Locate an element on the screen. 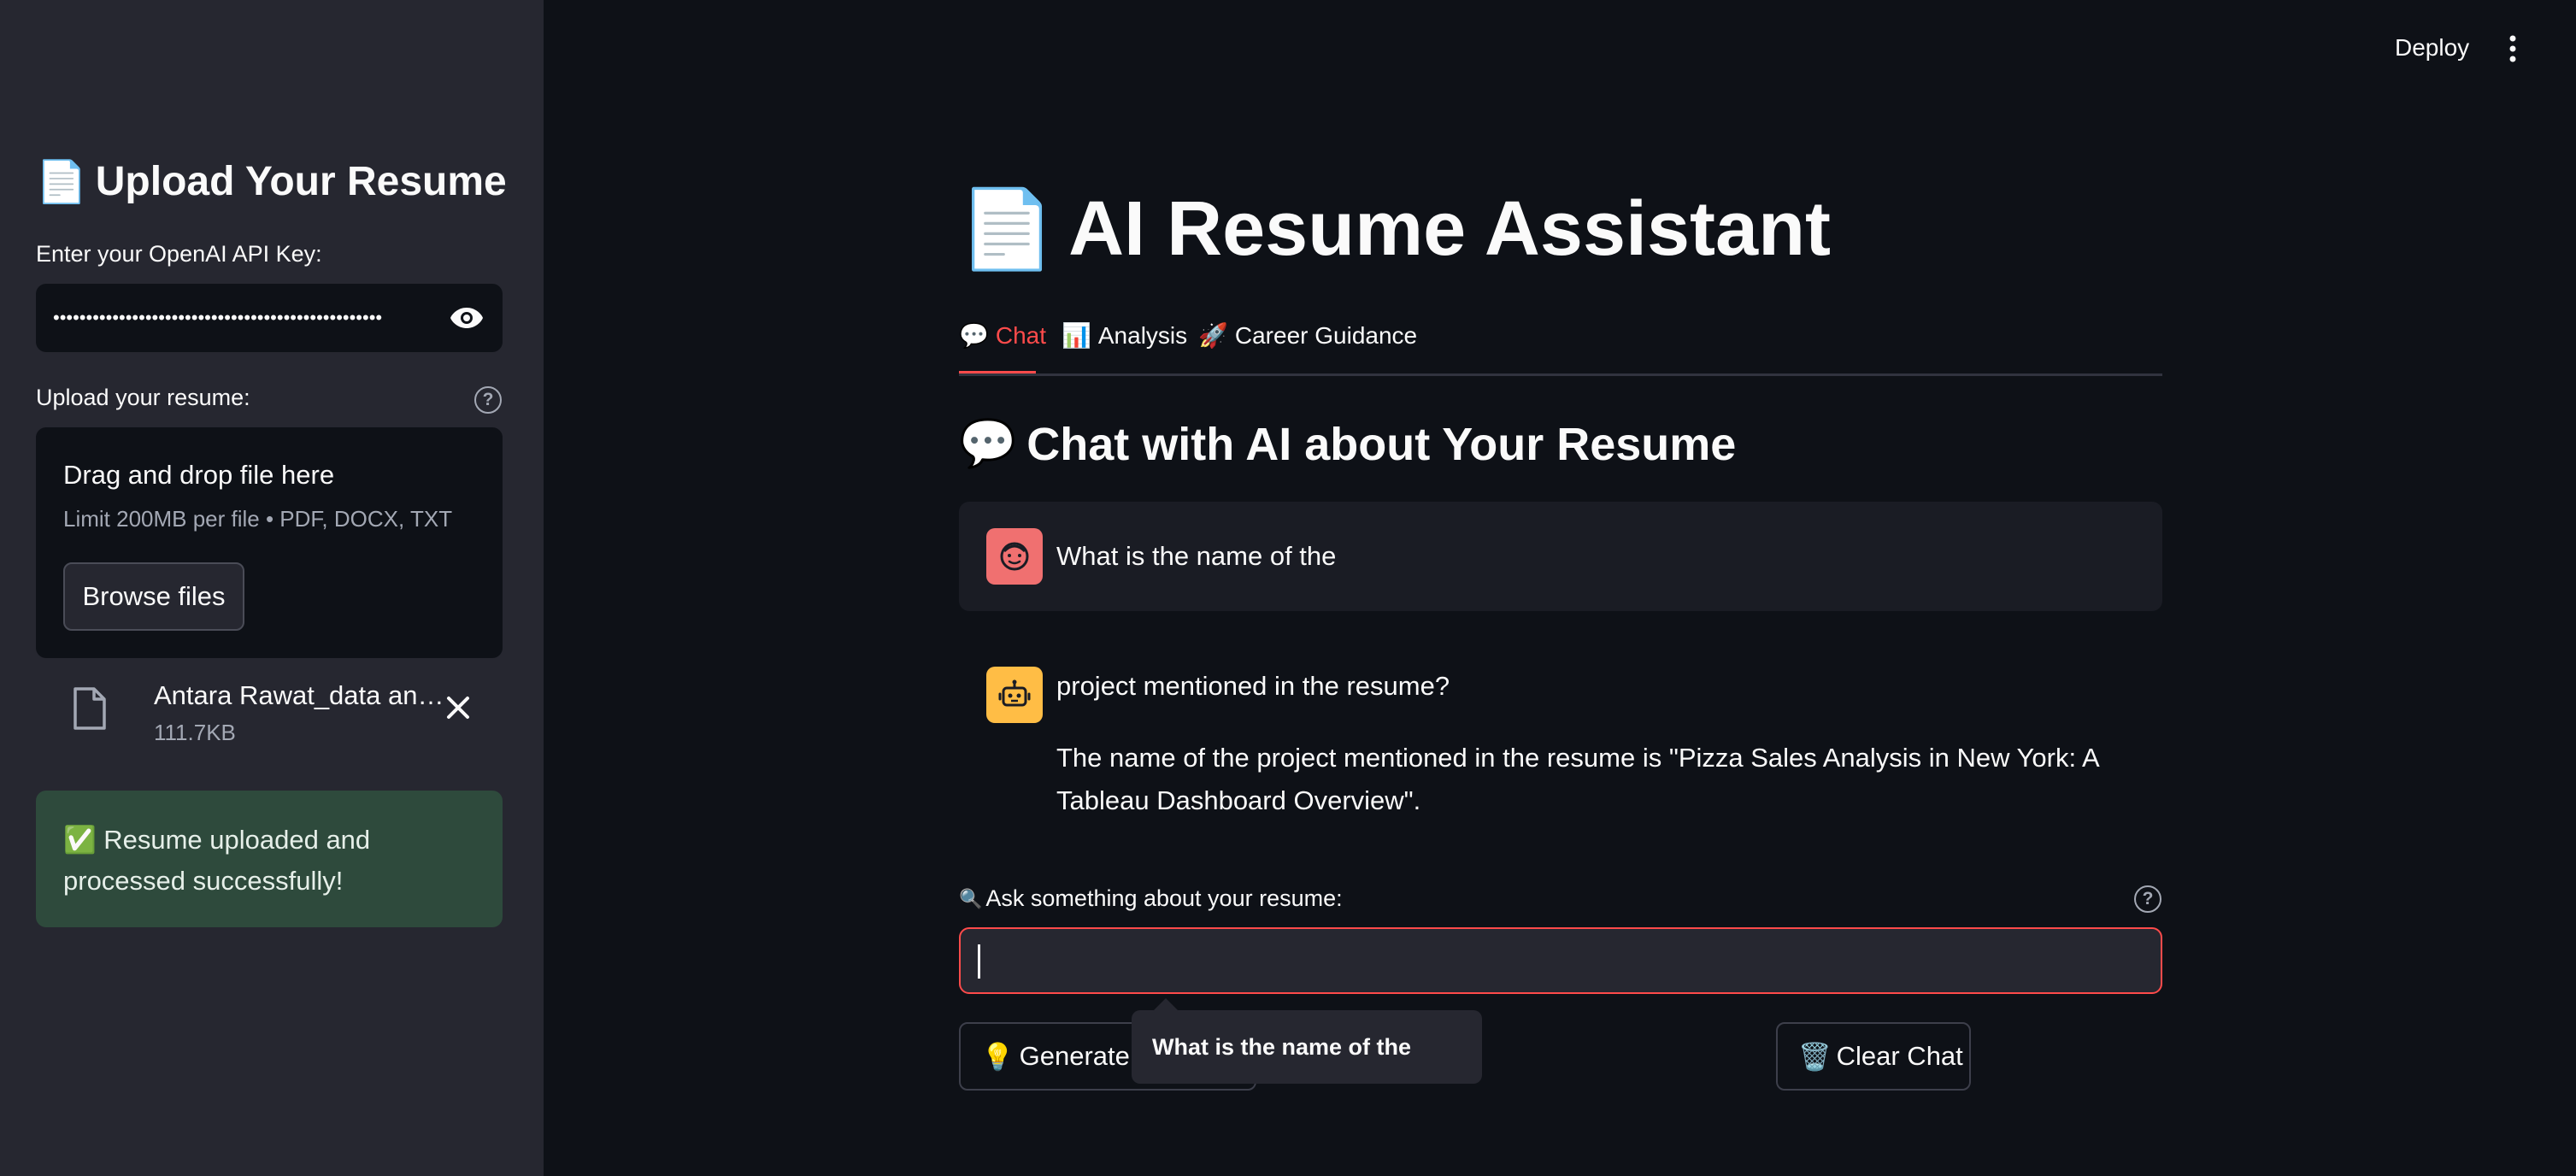 Image resolution: width=2576 pixels, height=1176 pixels. section-title: 💬 Chat with AI about Your Resume is located at coordinates (1347, 444).